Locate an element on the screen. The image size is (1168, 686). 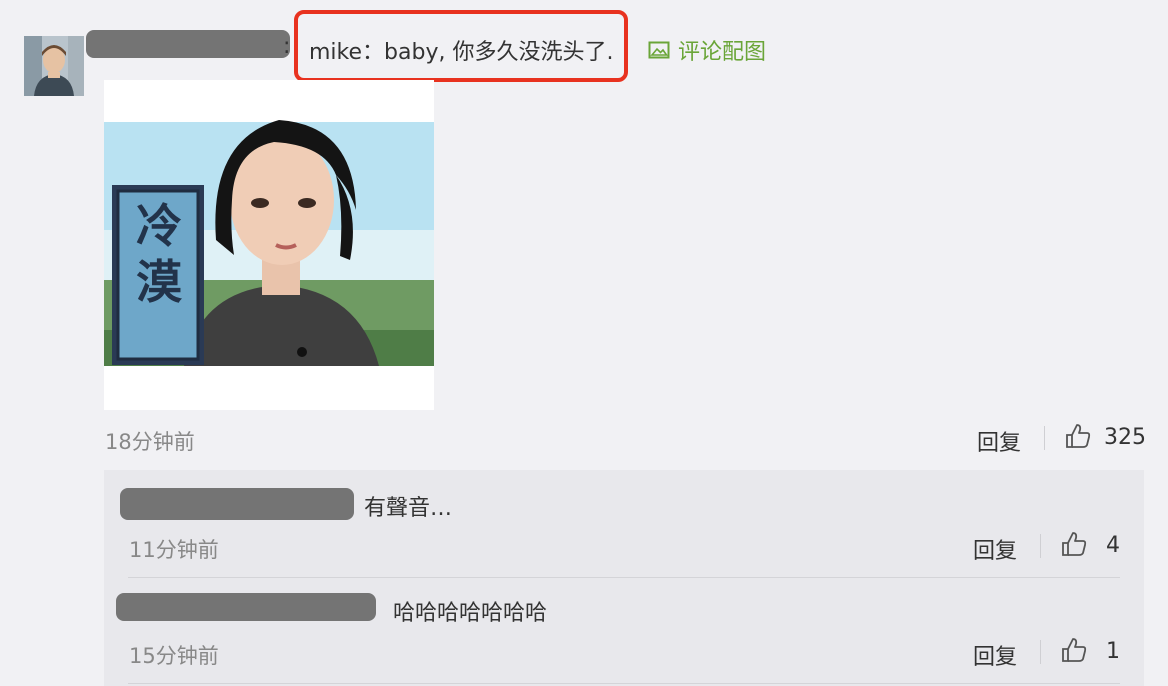
like-count: 325 is located at coordinates (1125, 437).